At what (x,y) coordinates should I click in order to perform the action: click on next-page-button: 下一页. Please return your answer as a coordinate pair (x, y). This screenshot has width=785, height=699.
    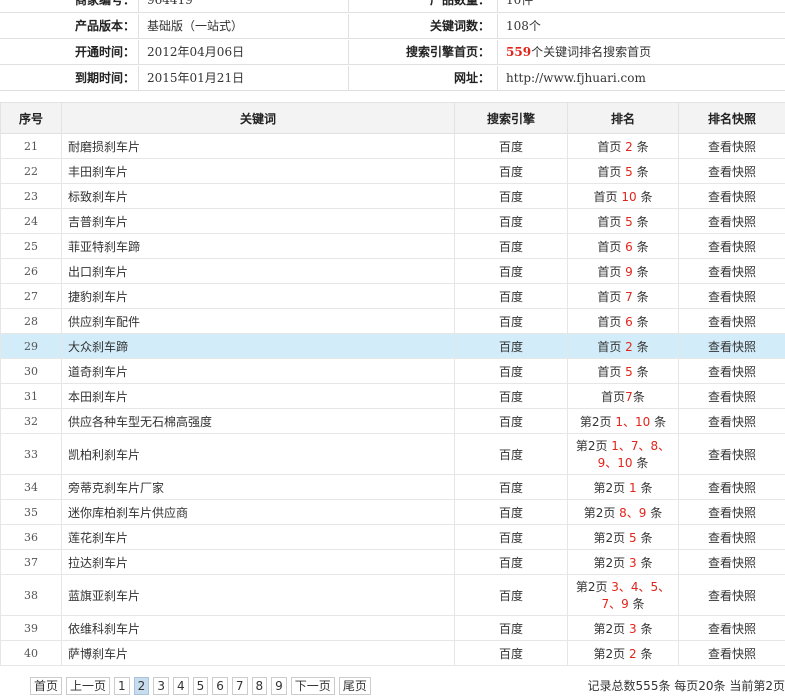
    Looking at the image, I should click on (312, 686).